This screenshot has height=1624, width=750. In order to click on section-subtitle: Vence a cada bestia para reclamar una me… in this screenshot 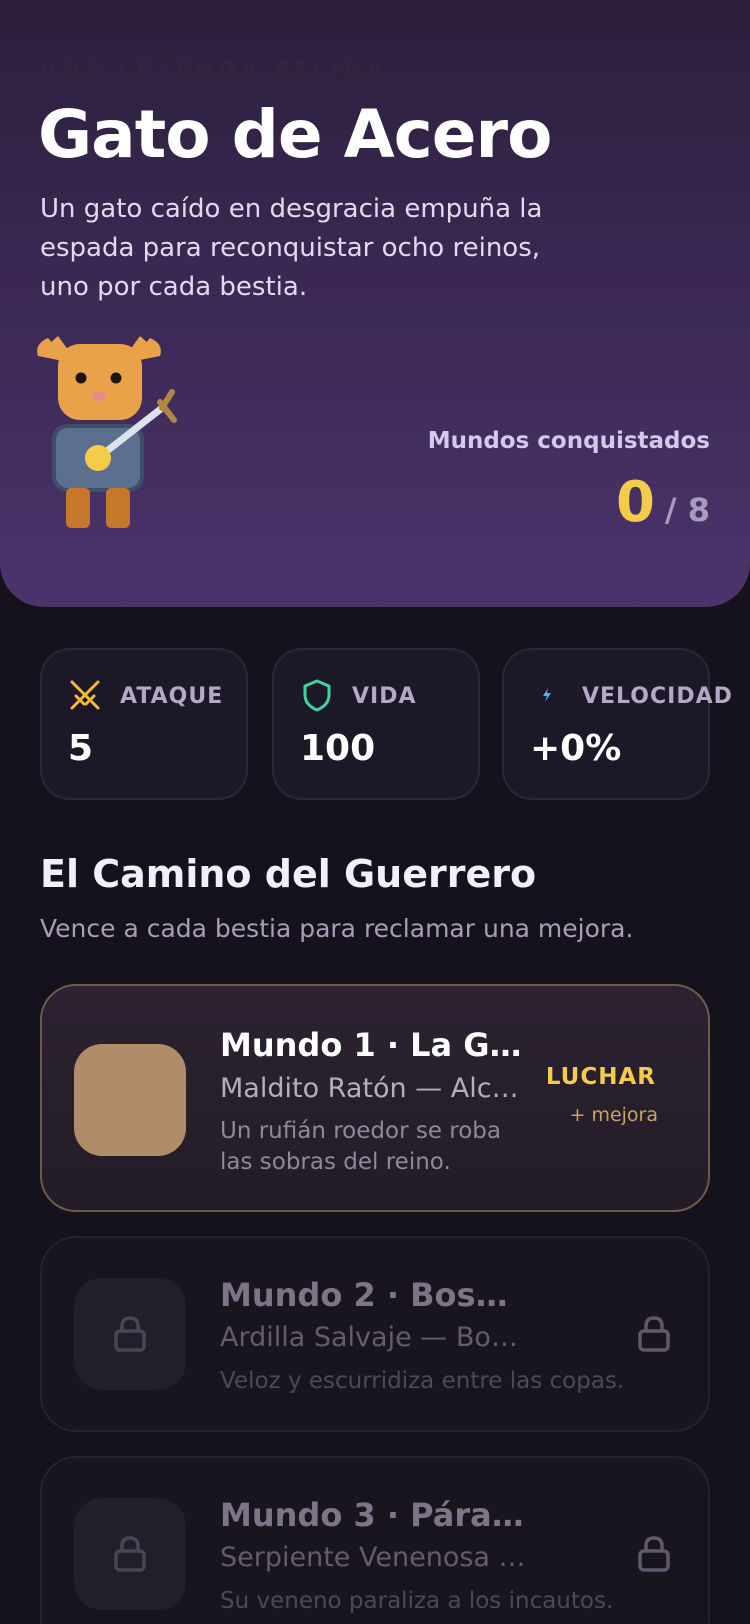, I will do `click(337, 928)`.